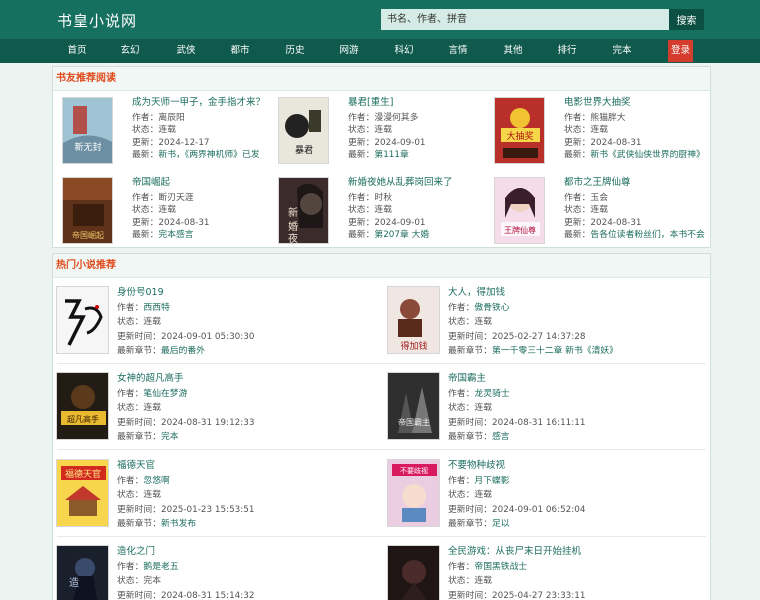  I want to click on search-input, so click(525, 19).